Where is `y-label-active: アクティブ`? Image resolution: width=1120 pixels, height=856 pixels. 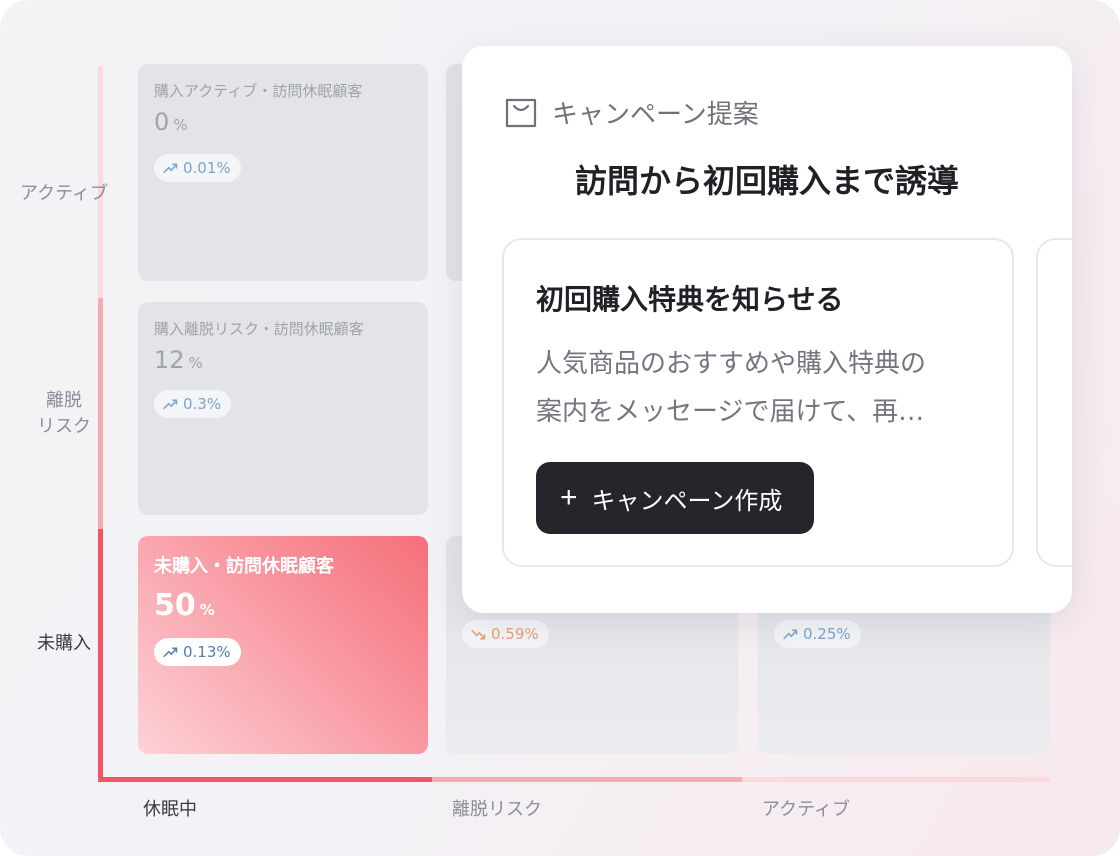
y-label-active: アクティブ is located at coordinates (64, 193).